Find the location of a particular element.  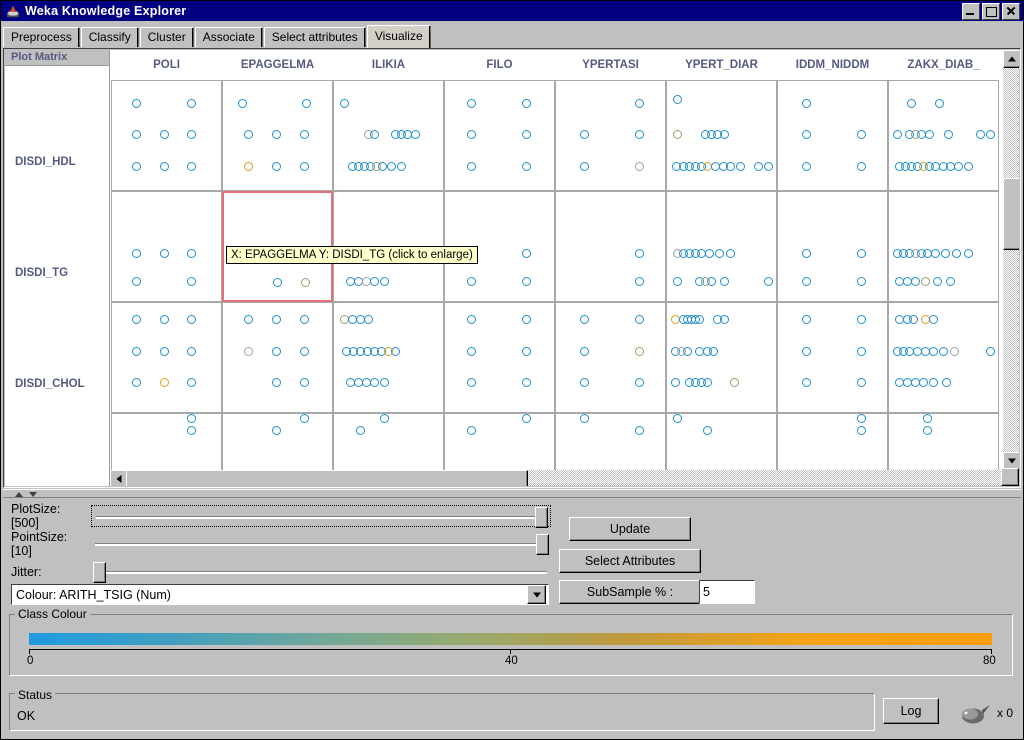

pointsize-slider is located at coordinates (321, 544).